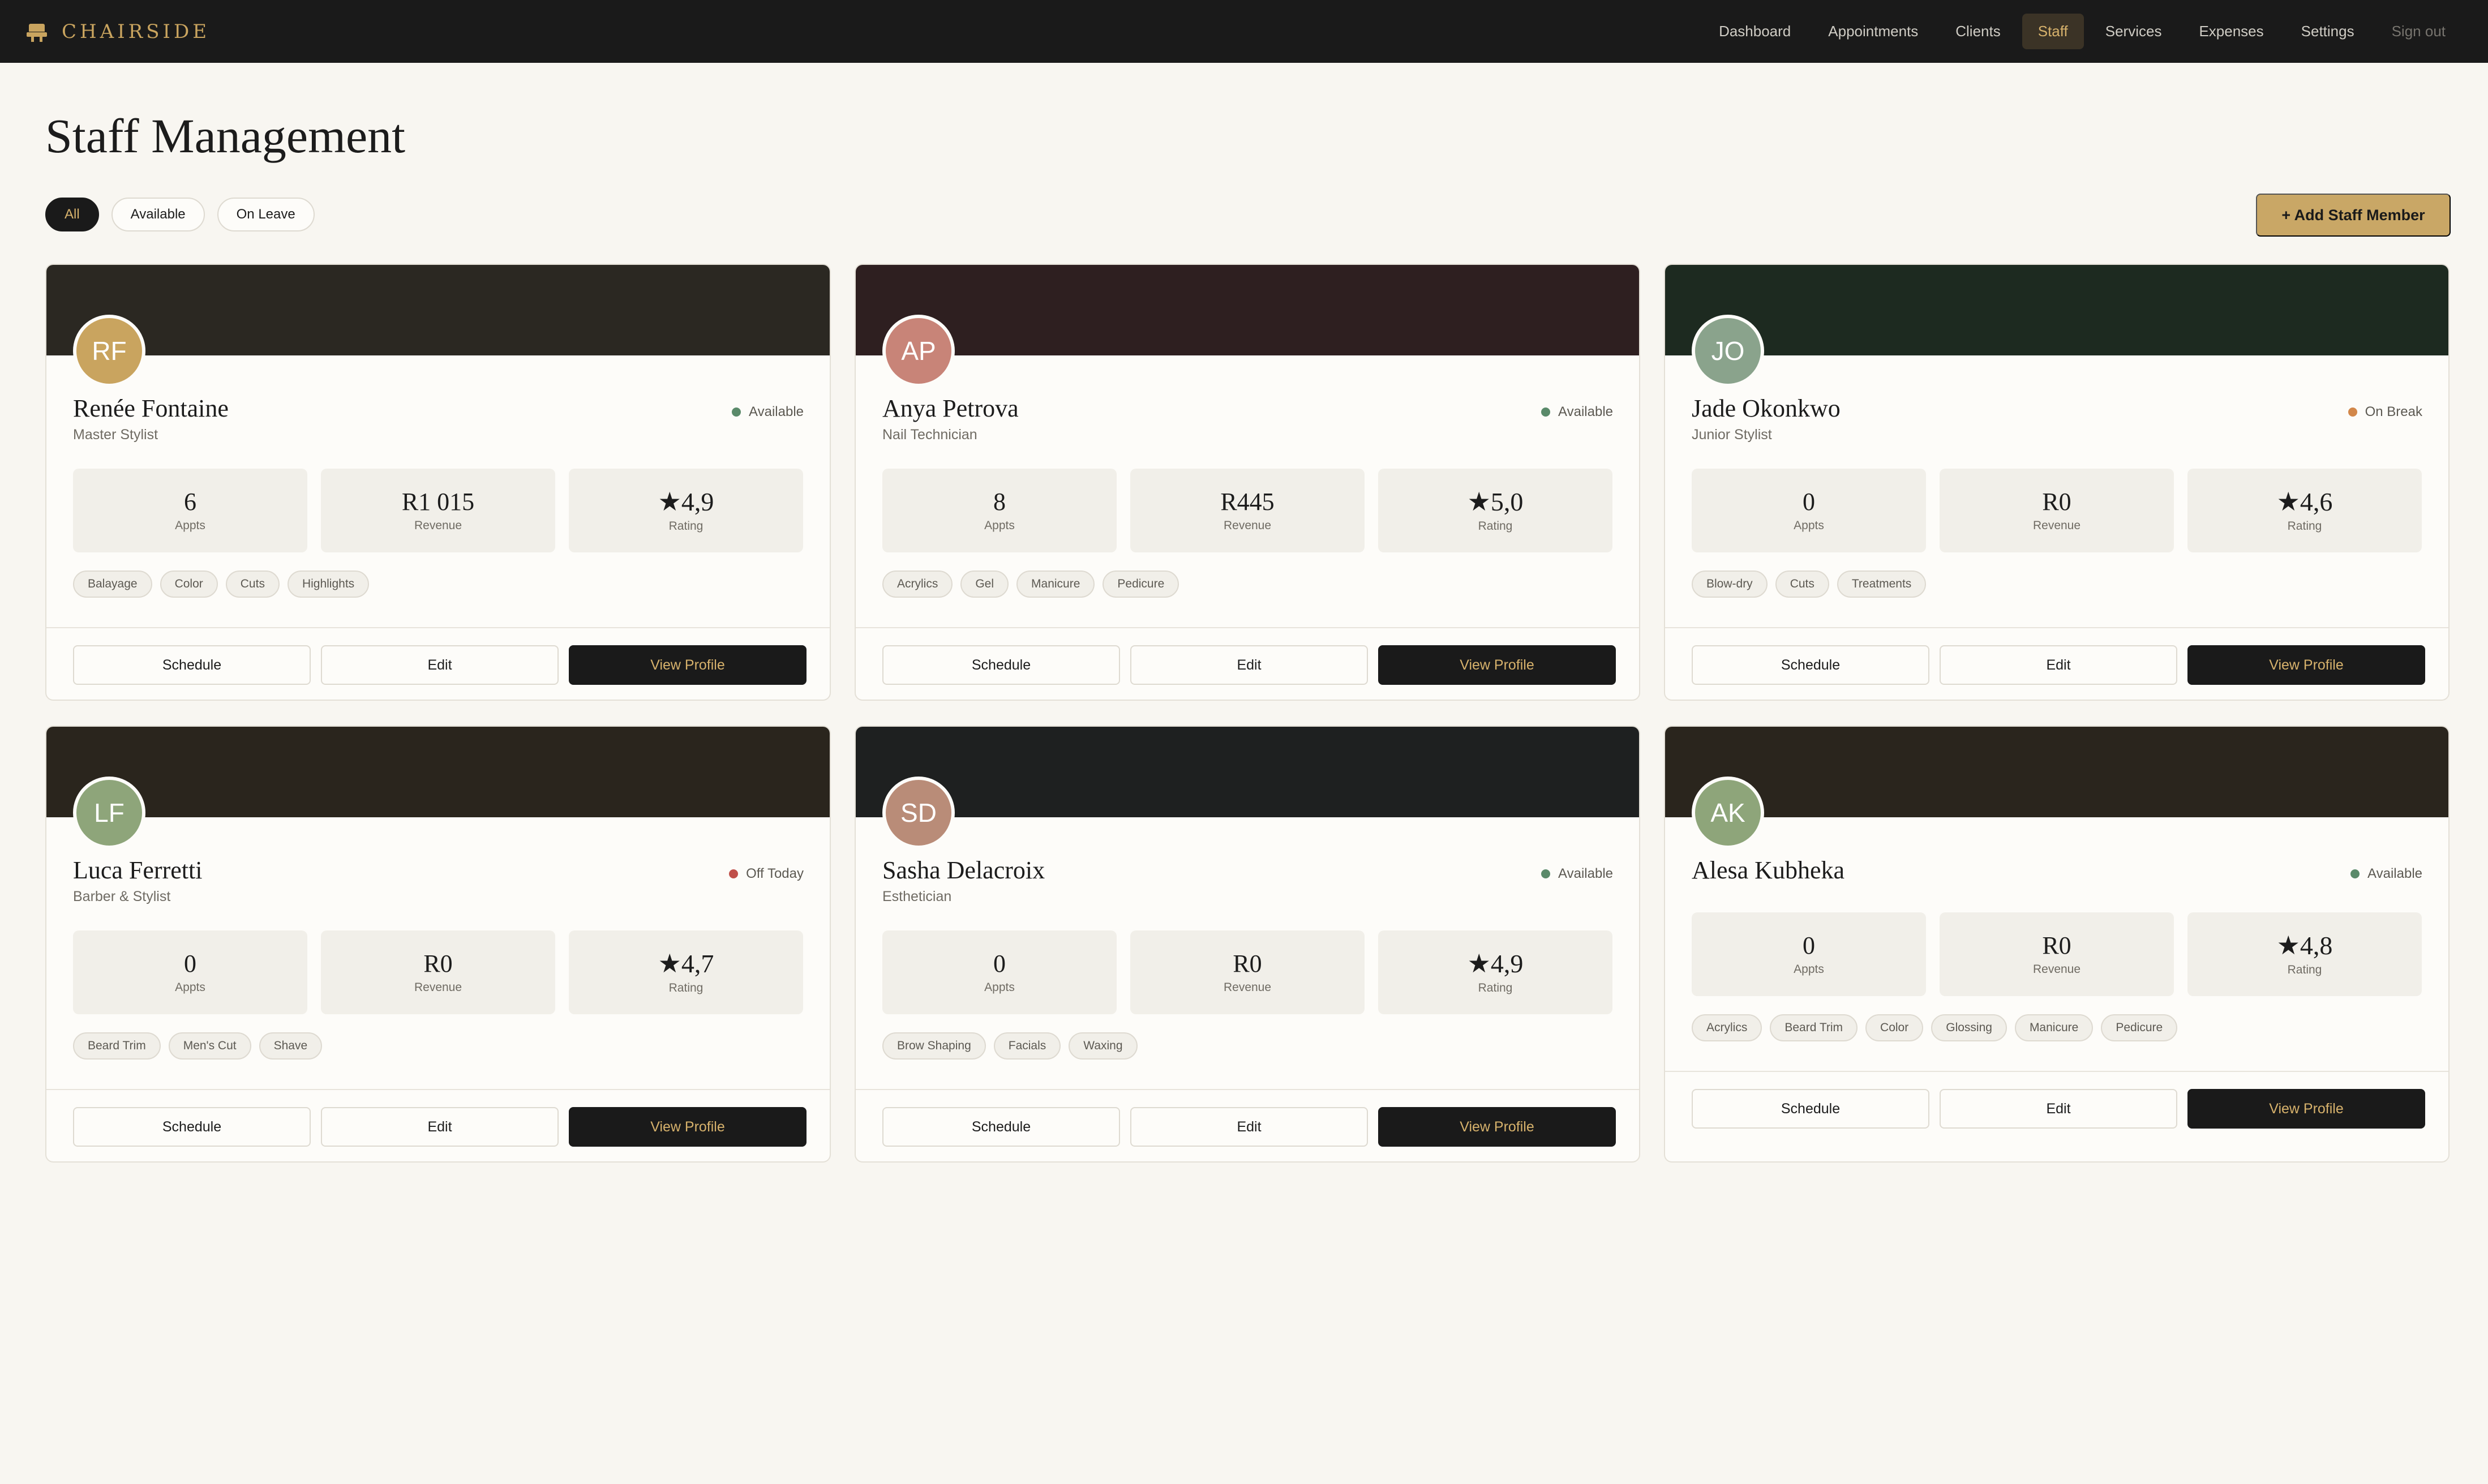 The height and width of the screenshot is (1484, 2488). Describe the element at coordinates (963, 870) in the screenshot. I see `staff-name: Sasha Delacroix` at that location.